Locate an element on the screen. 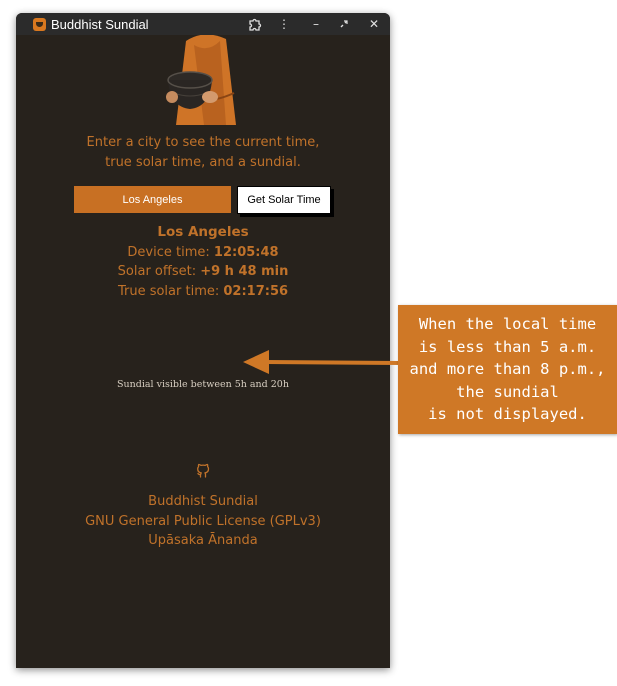 The width and height of the screenshot is (617, 686). callout-line-5: is not displayed. is located at coordinates (507, 414).